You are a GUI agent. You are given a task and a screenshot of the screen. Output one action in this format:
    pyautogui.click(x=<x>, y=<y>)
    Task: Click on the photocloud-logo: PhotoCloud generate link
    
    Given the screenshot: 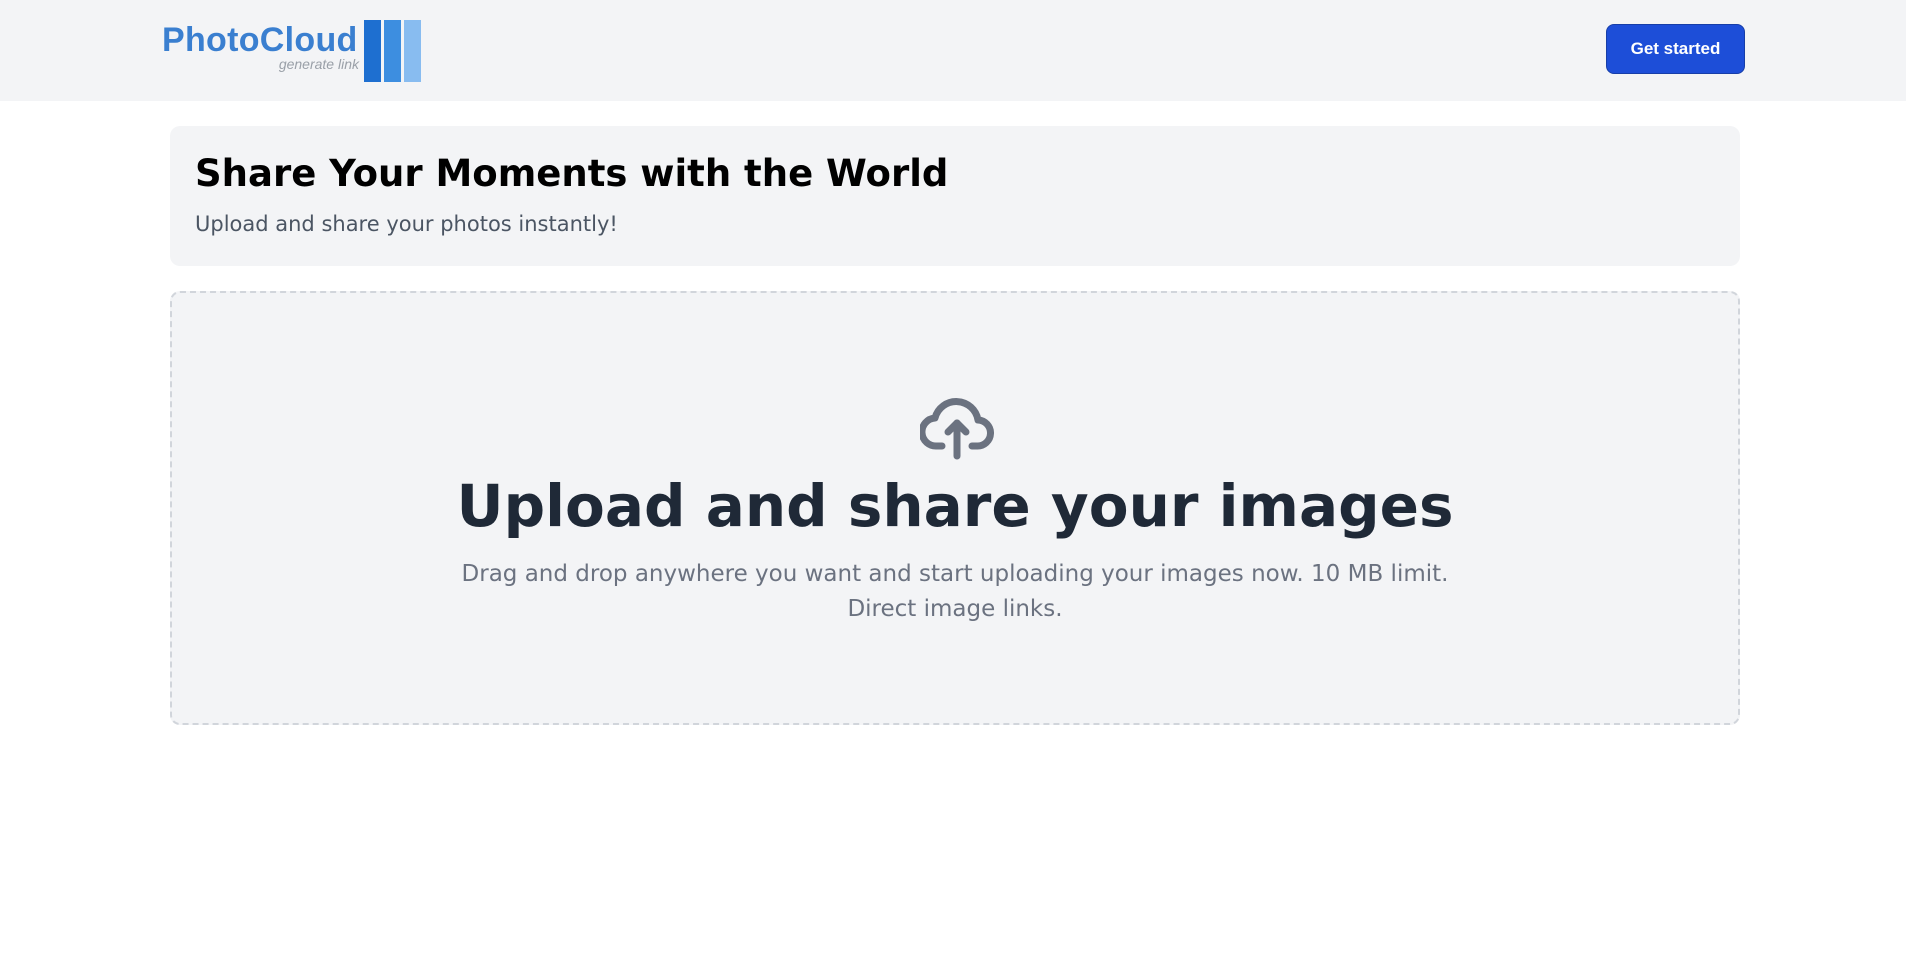 What is the action you would take?
    pyautogui.click(x=292, y=51)
    